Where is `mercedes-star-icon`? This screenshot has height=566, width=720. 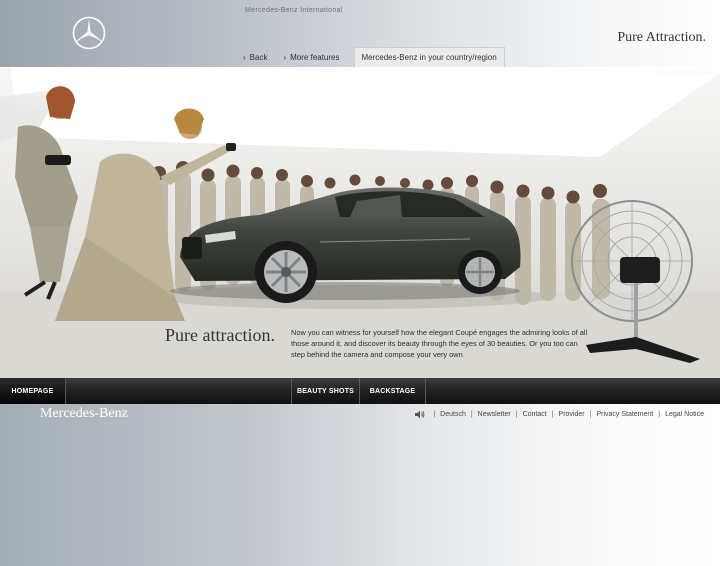 mercedes-star-icon is located at coordinates (89, 33).